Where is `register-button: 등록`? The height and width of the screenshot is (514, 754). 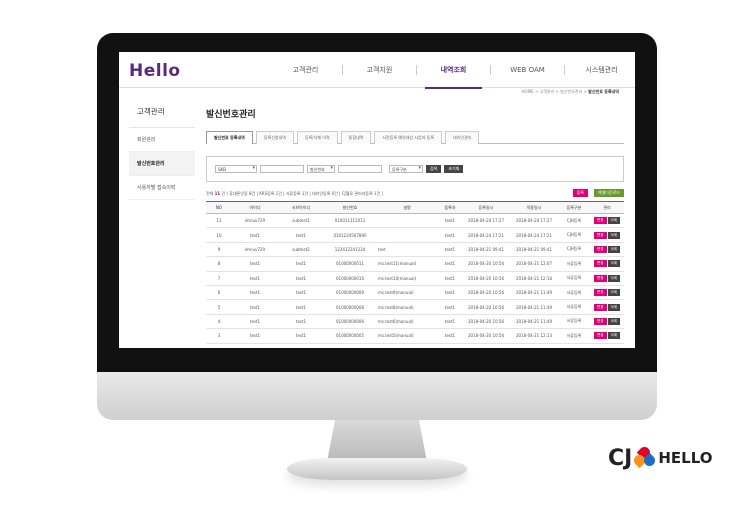 register-button: 등록 is located at coordinates (580, 193).